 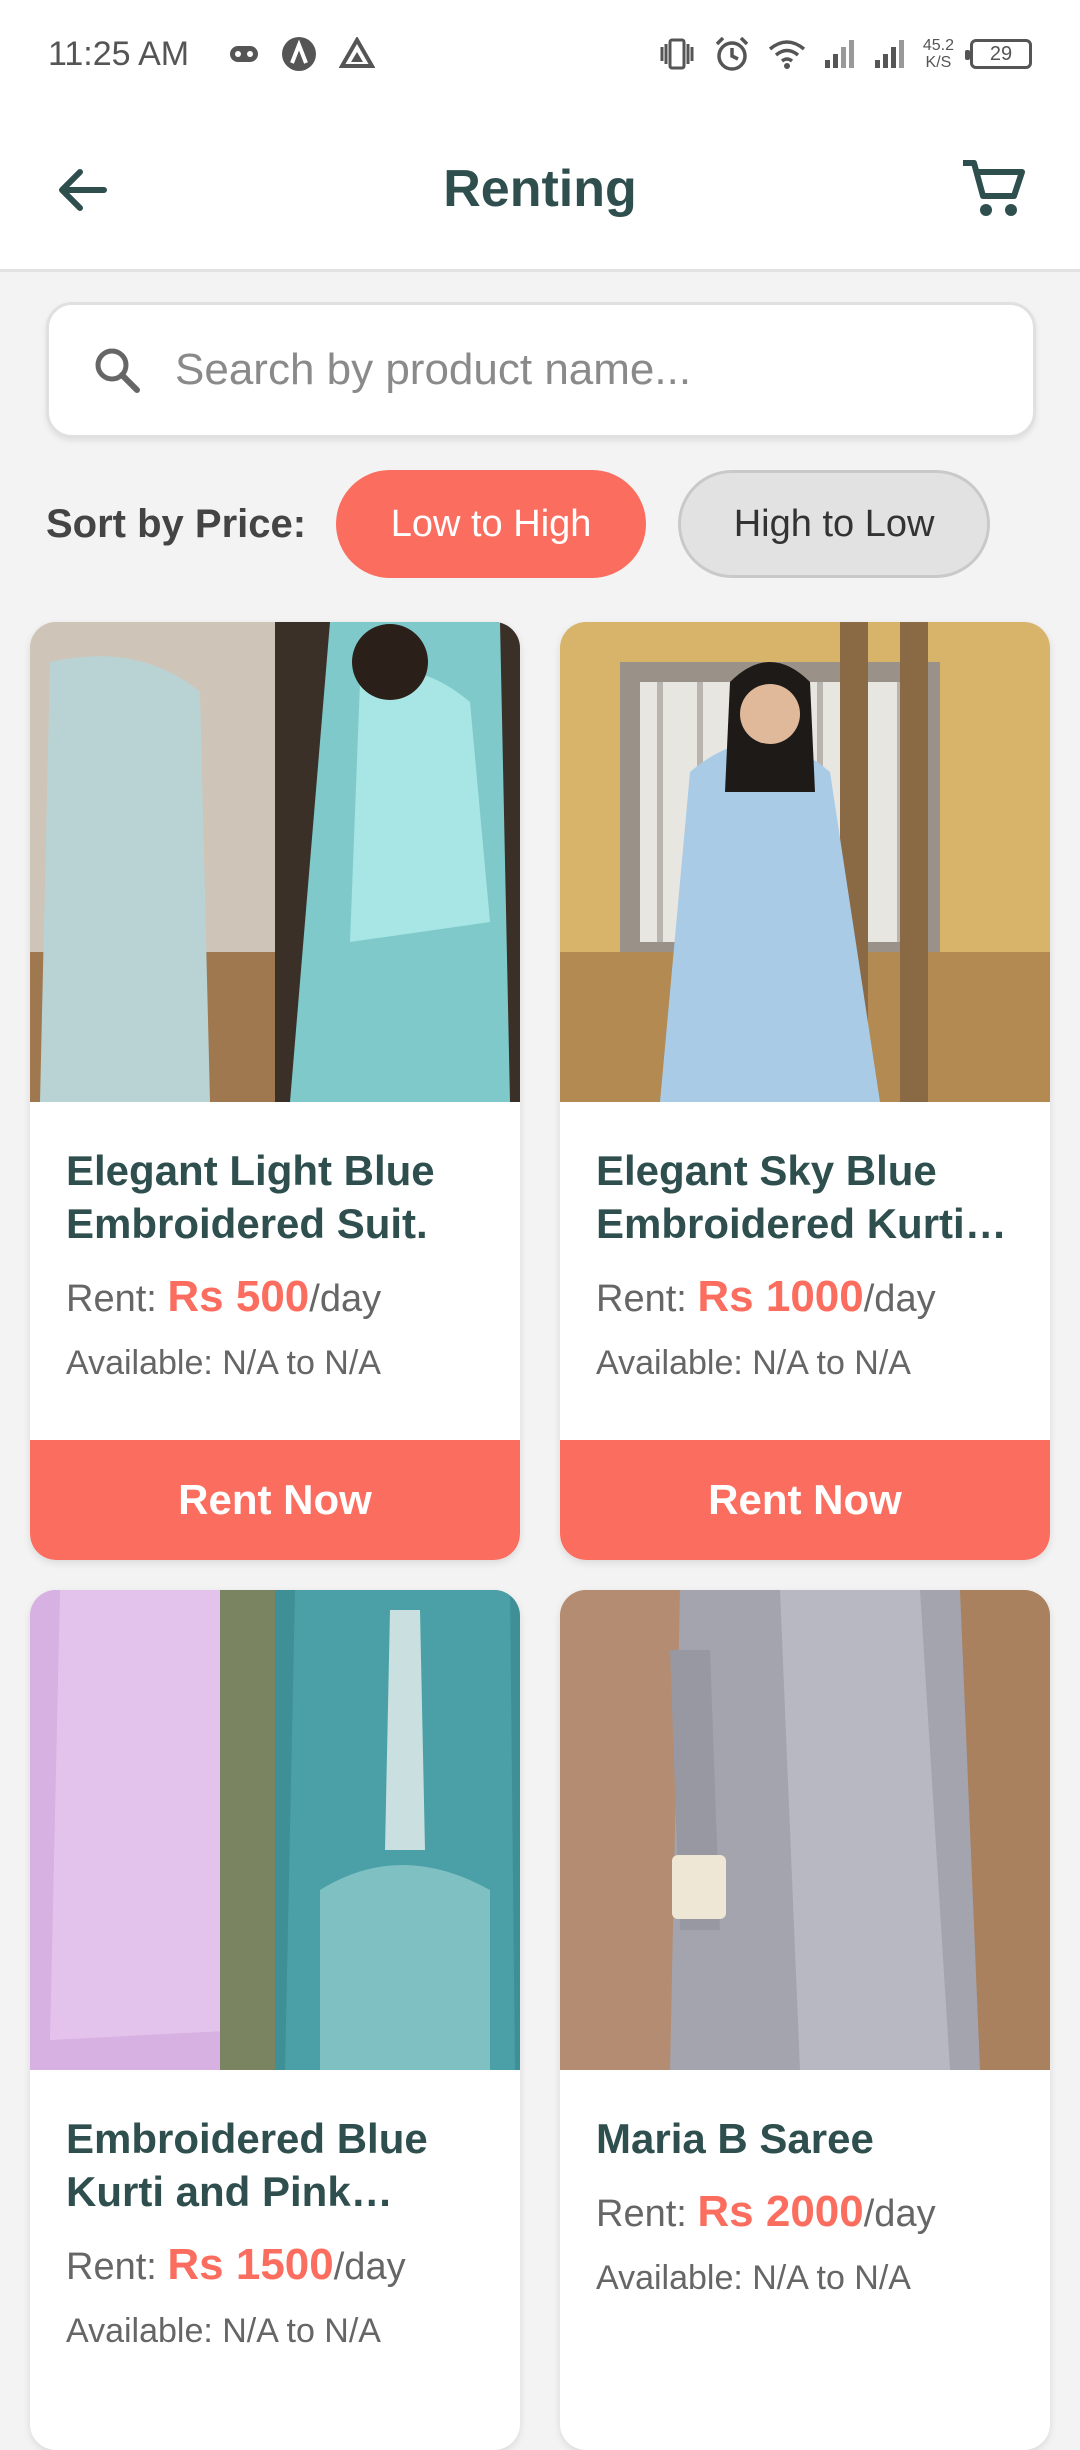 I want to click on alarm-icon, so click(x=732, y=54).